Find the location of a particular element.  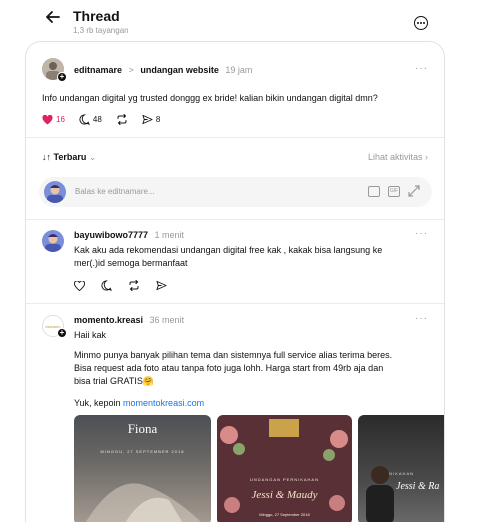

sort-label: Terbaru is located at coordinates (70, 157).